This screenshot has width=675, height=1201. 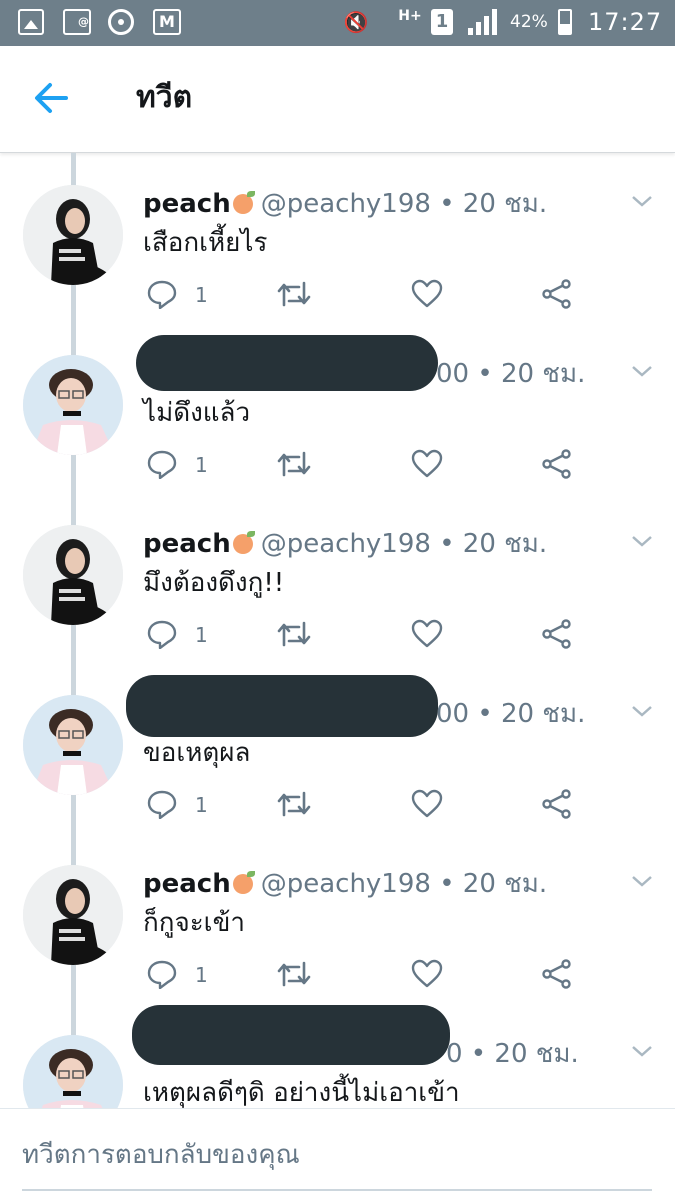 What do you see at coordinates (442, 22) in the screenshot?
I see `sim-indicator: 1` at bounding box center [442, 22].